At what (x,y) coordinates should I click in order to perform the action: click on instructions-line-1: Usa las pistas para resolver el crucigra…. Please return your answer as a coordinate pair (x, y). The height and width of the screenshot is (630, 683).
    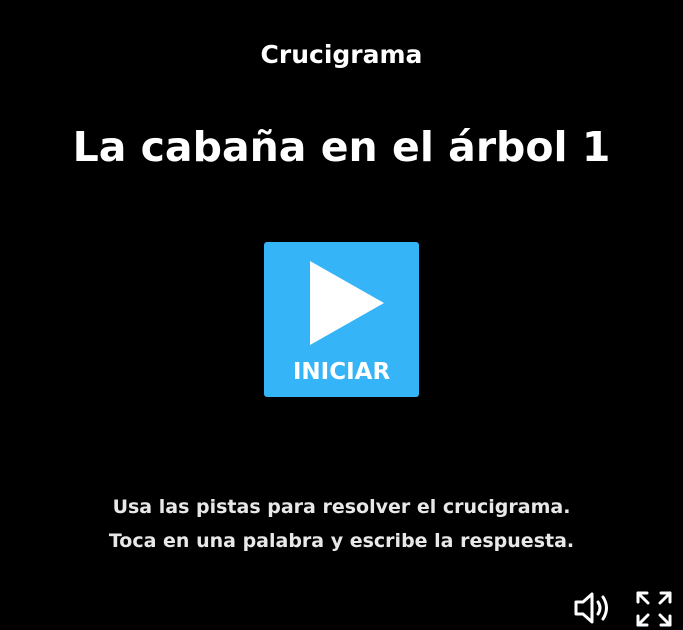
    Looking at the image, I should click on (341, 507).